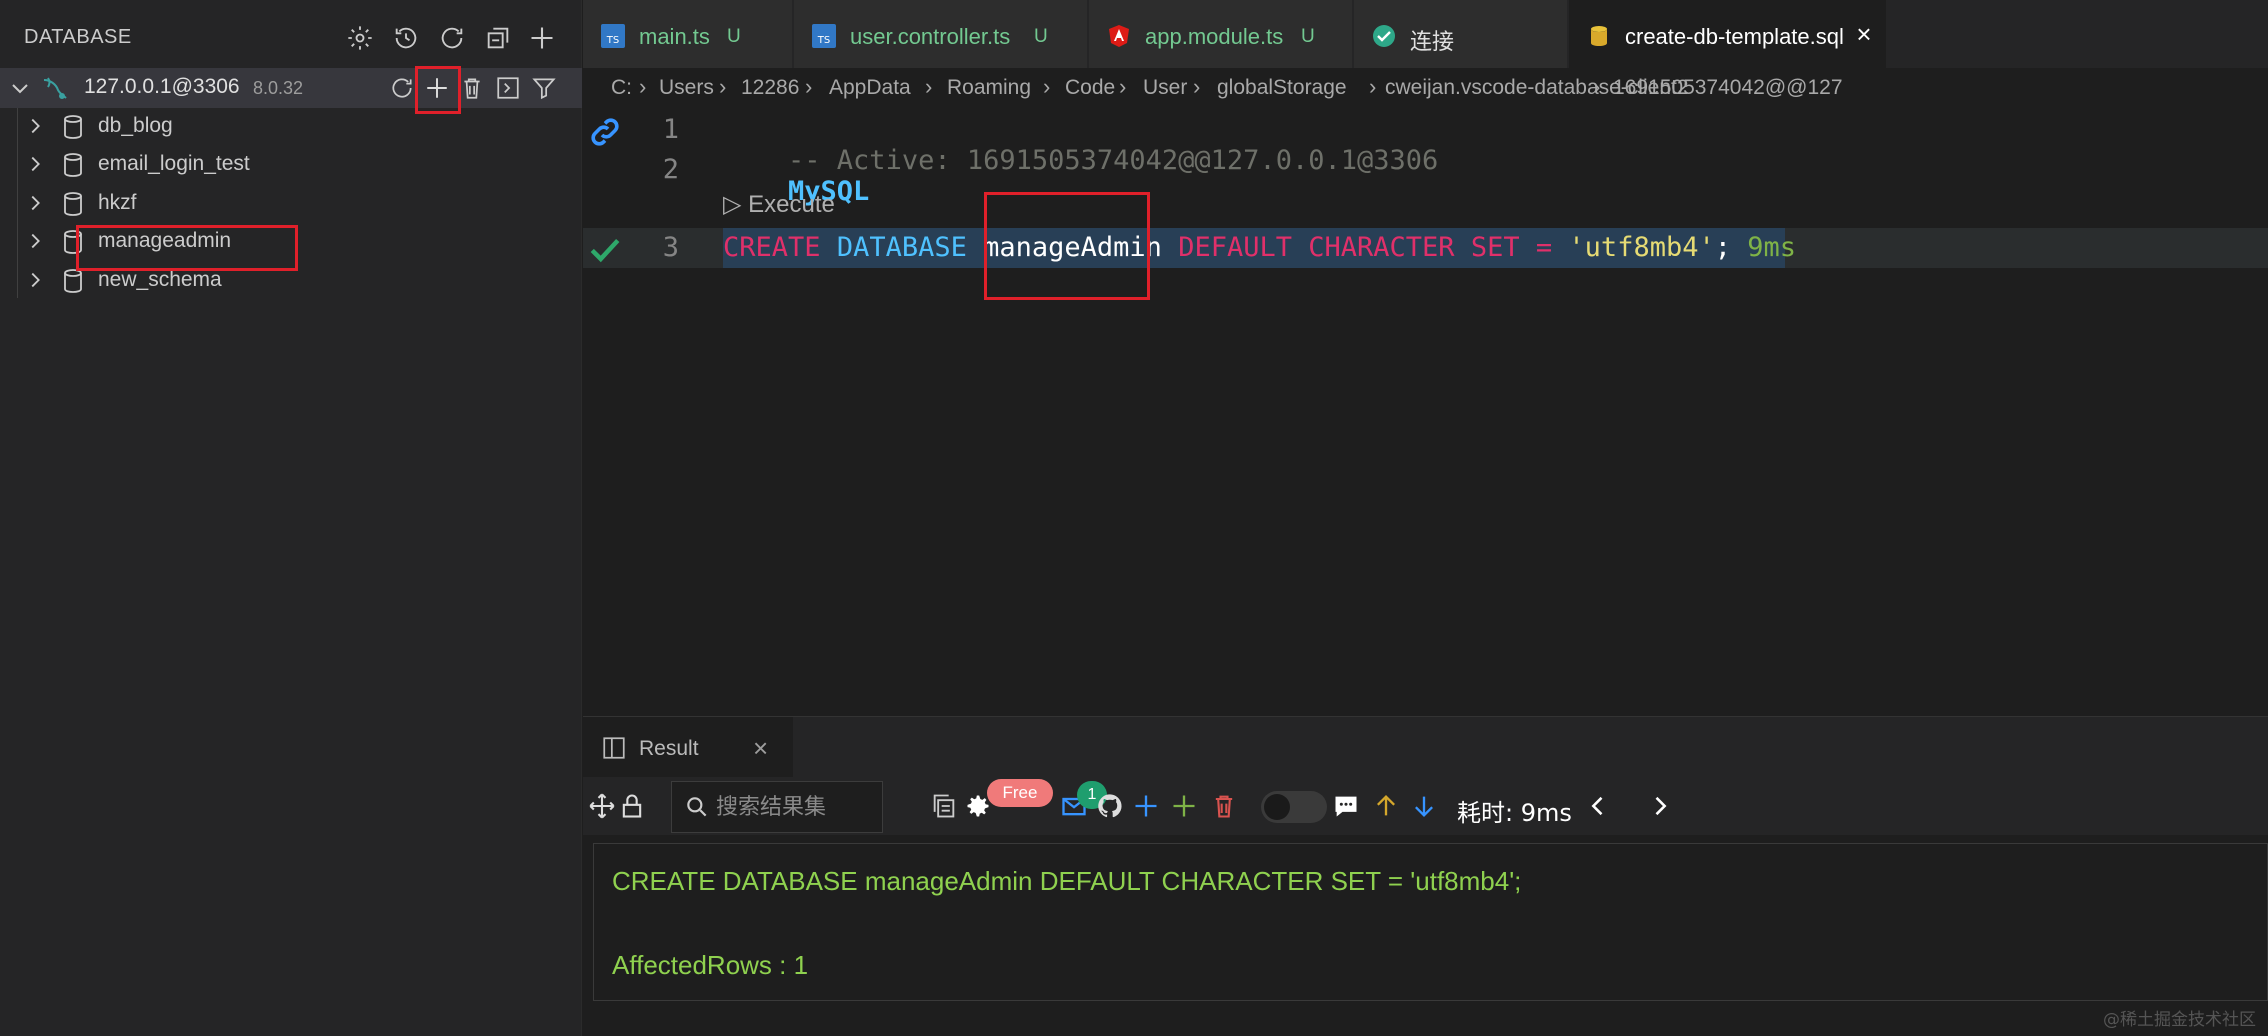  What do you see at coordinates (770, 88) in the screenshot?
I see `breadcrumb-item: 12286` at bounding box center [770, 88].